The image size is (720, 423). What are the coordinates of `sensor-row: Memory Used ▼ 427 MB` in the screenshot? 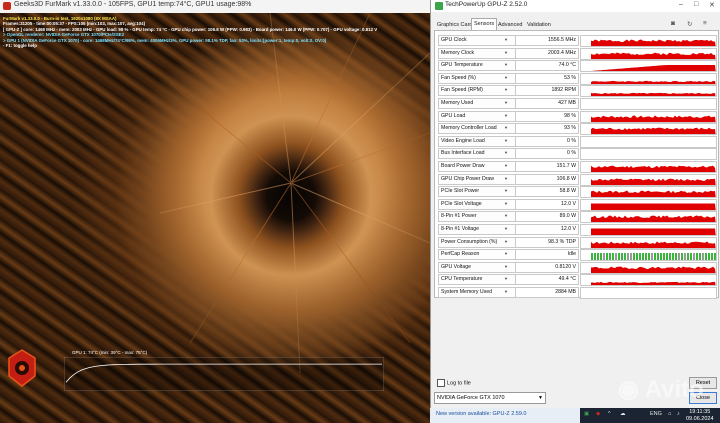 It's located at (576, 103).